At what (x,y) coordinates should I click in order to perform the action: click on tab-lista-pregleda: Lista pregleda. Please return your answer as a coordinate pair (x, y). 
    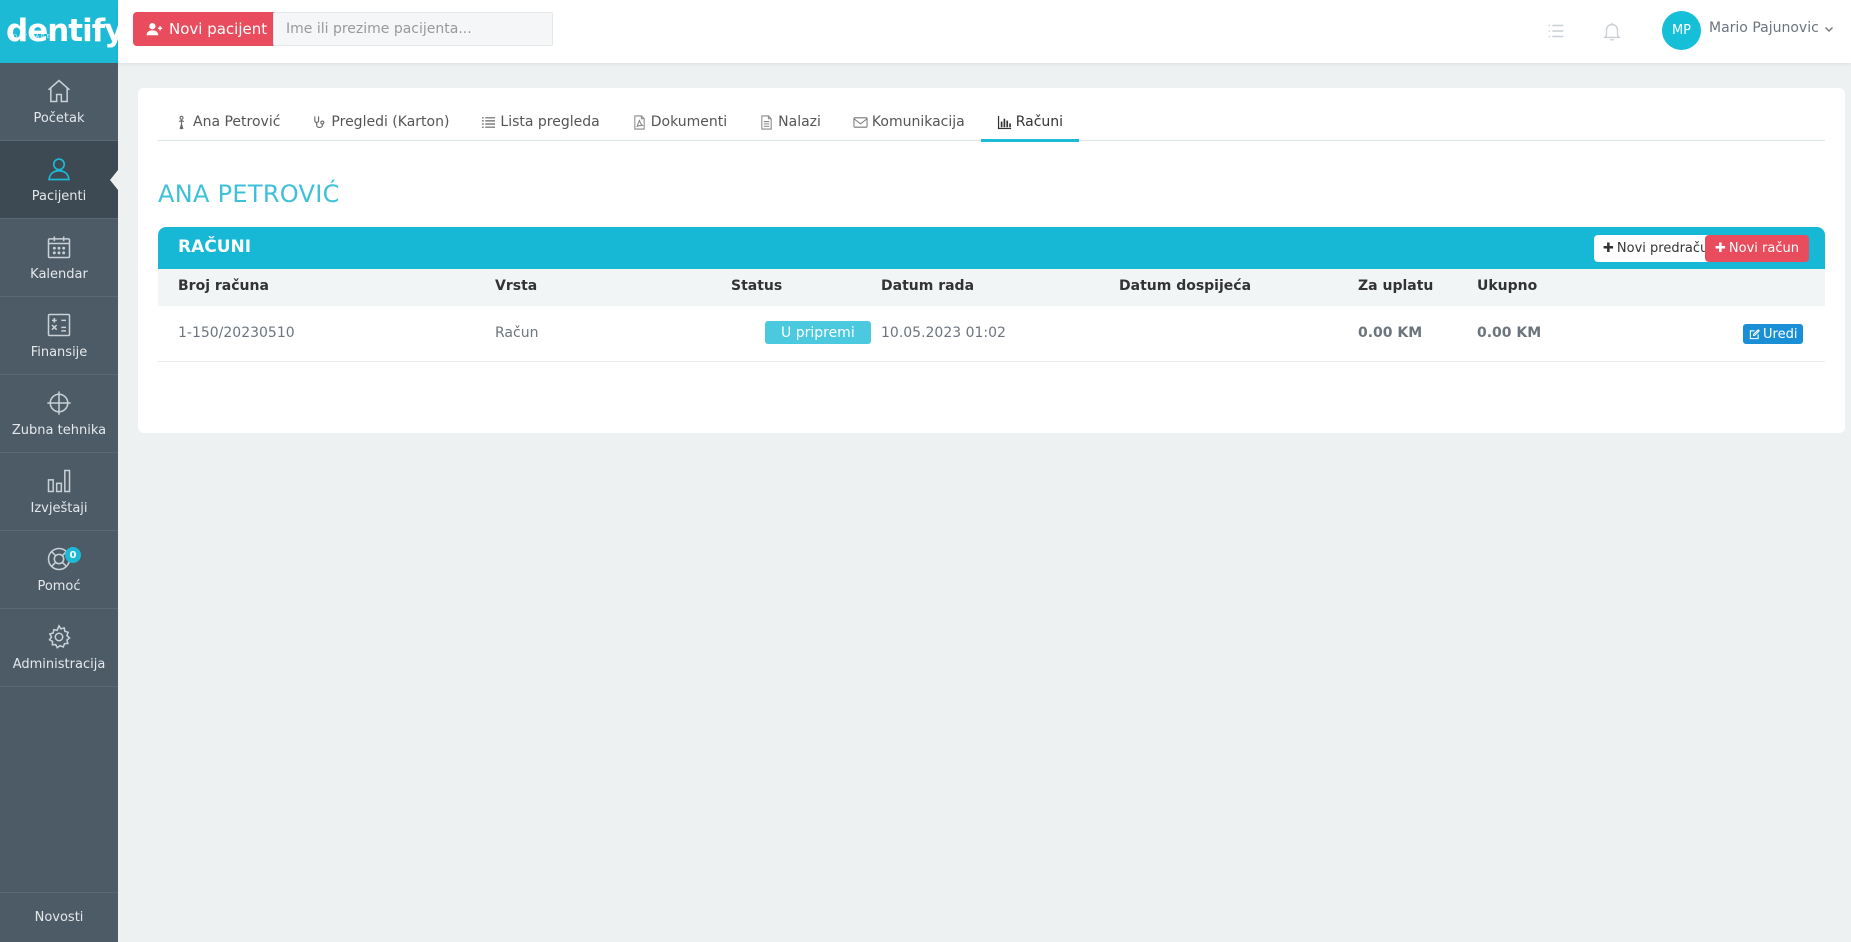
    Looking at the image, I should click on (540, 127).